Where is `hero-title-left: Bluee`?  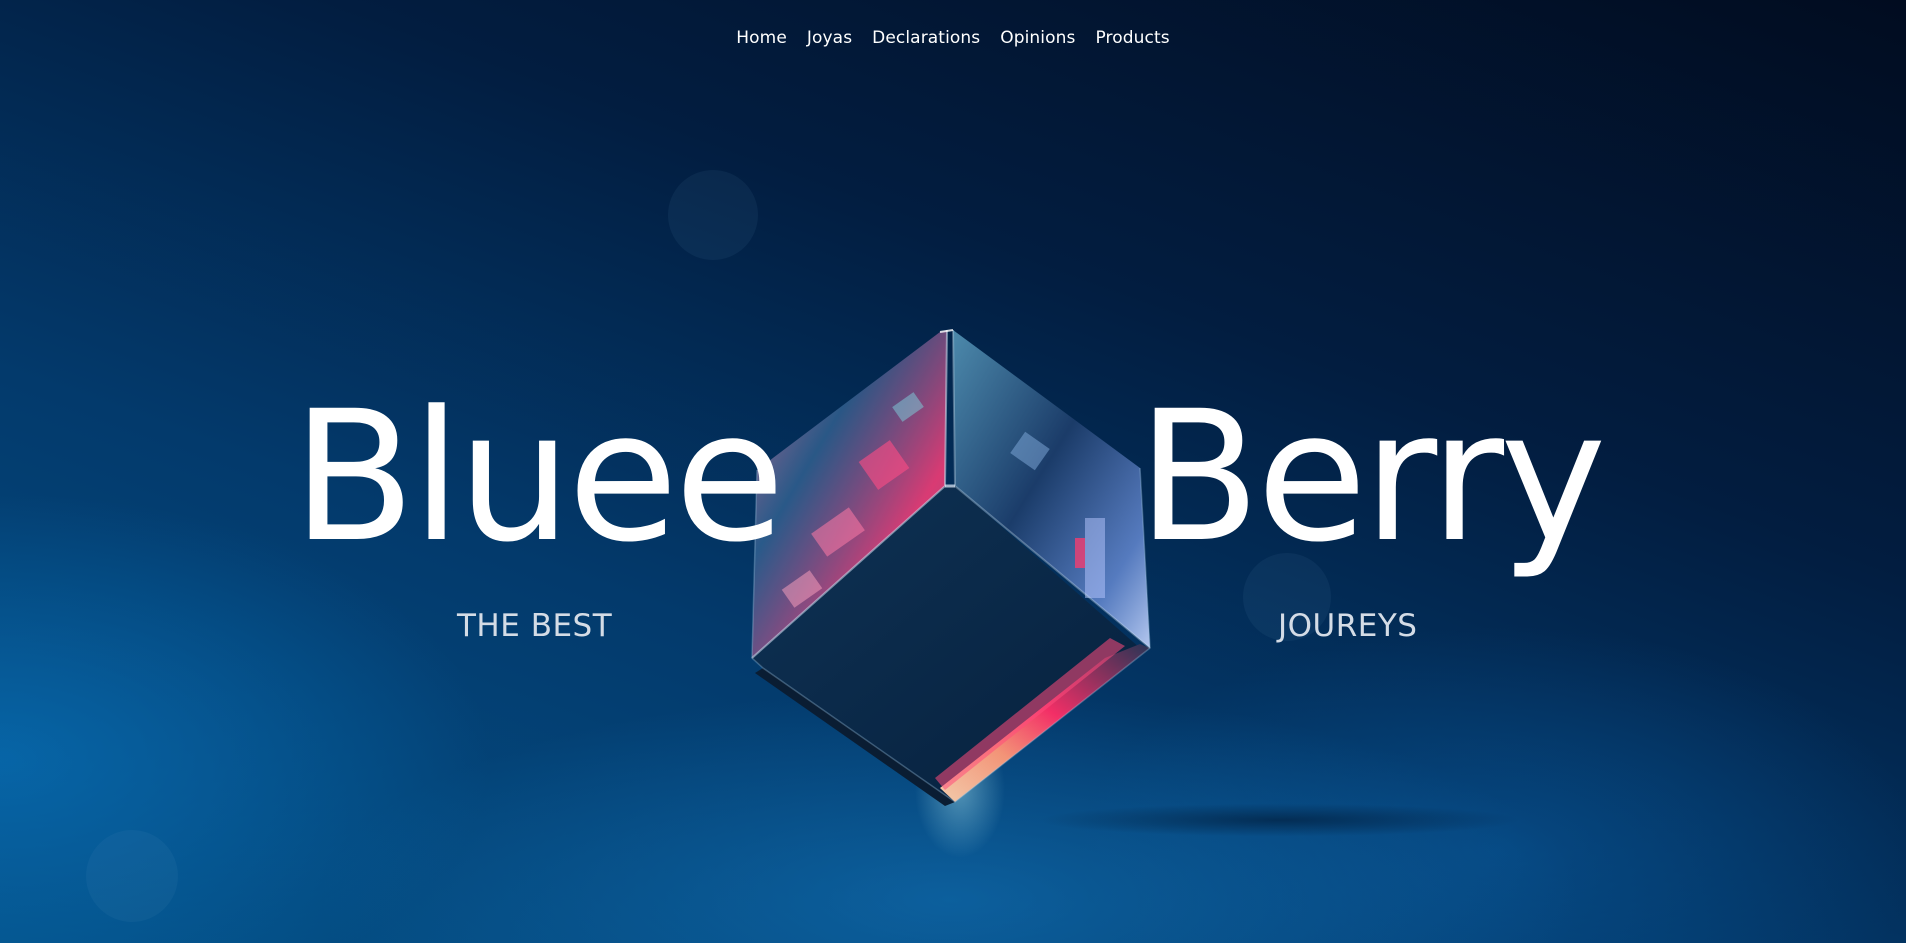 hero-title-left: Bluee is located at coordinates (538, 477).